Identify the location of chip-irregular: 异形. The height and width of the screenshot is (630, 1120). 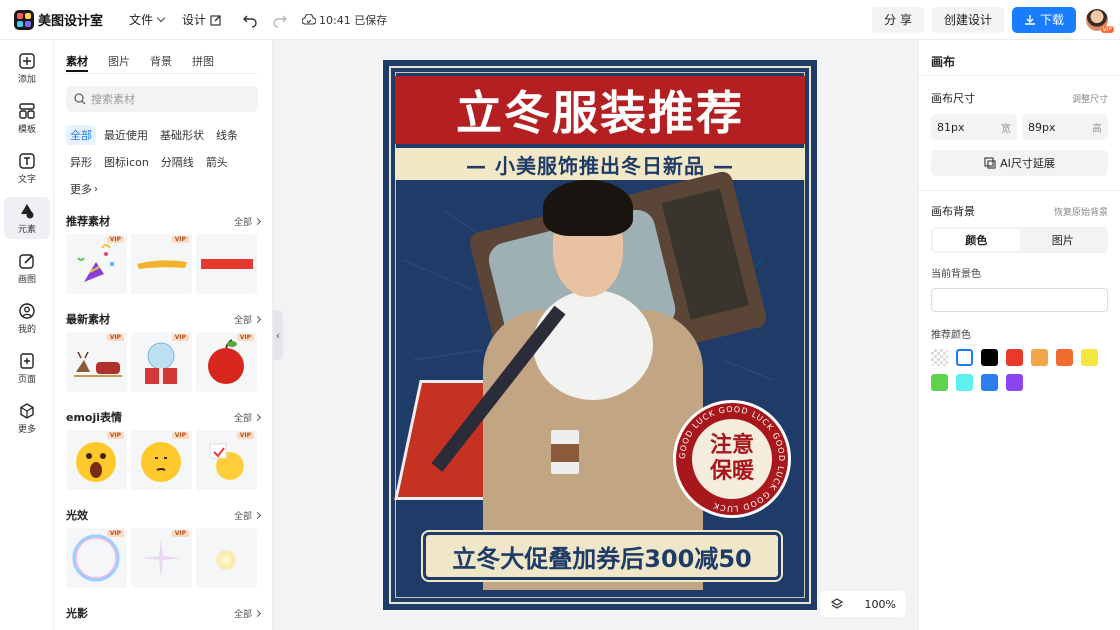
(81, 162).